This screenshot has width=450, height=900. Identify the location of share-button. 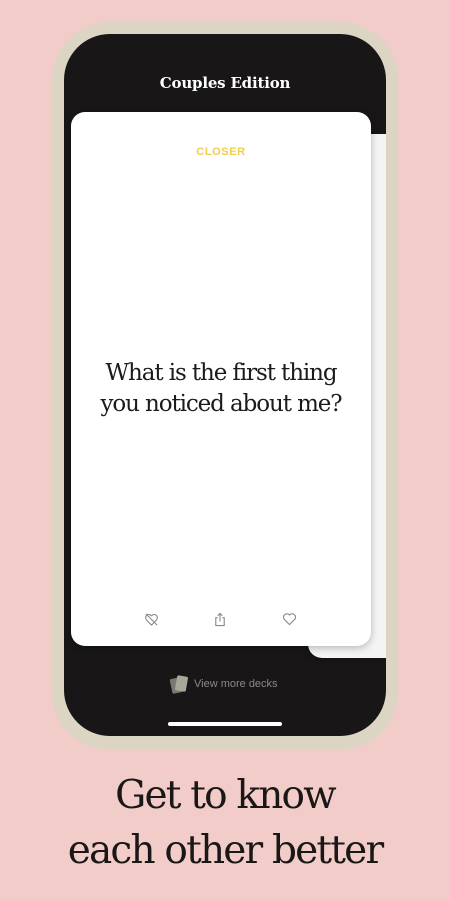
(220, 619).